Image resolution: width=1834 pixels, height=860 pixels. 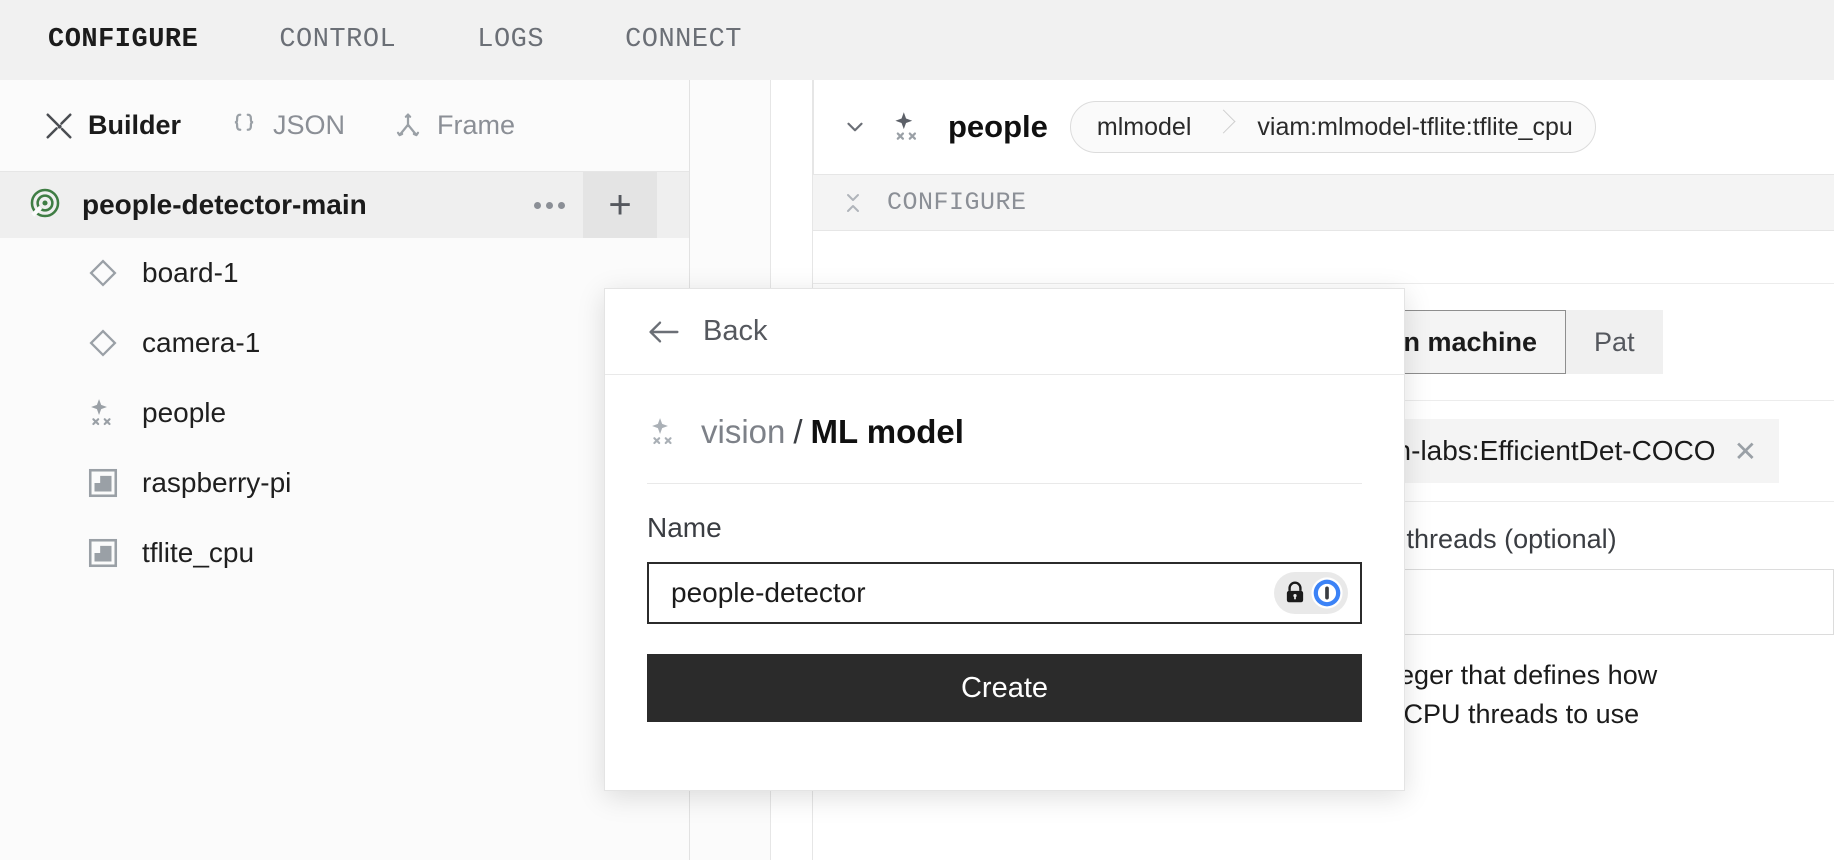 I want to click on view-mode-json: JSON, so click(x=287, y=125).